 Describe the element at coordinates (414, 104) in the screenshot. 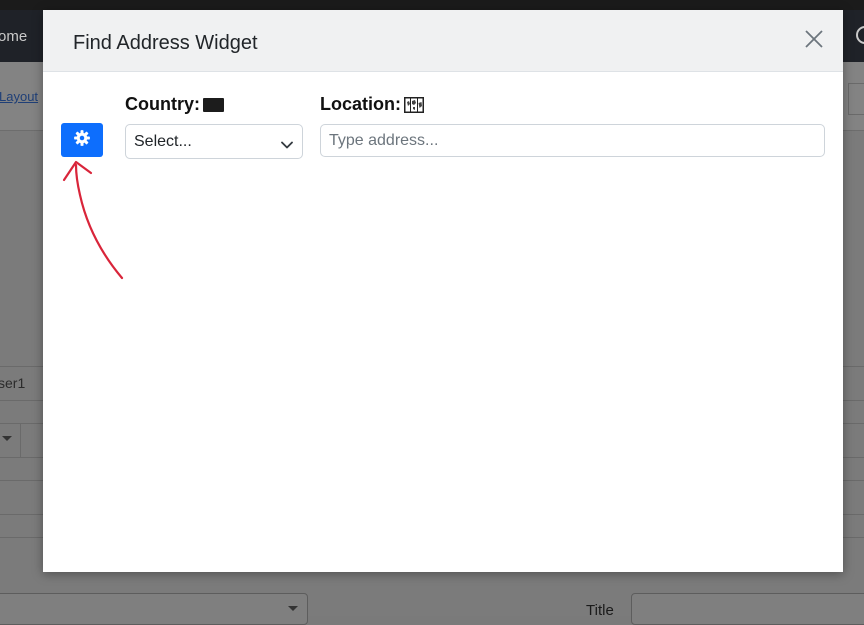

I see `world-map-icon` at that location.